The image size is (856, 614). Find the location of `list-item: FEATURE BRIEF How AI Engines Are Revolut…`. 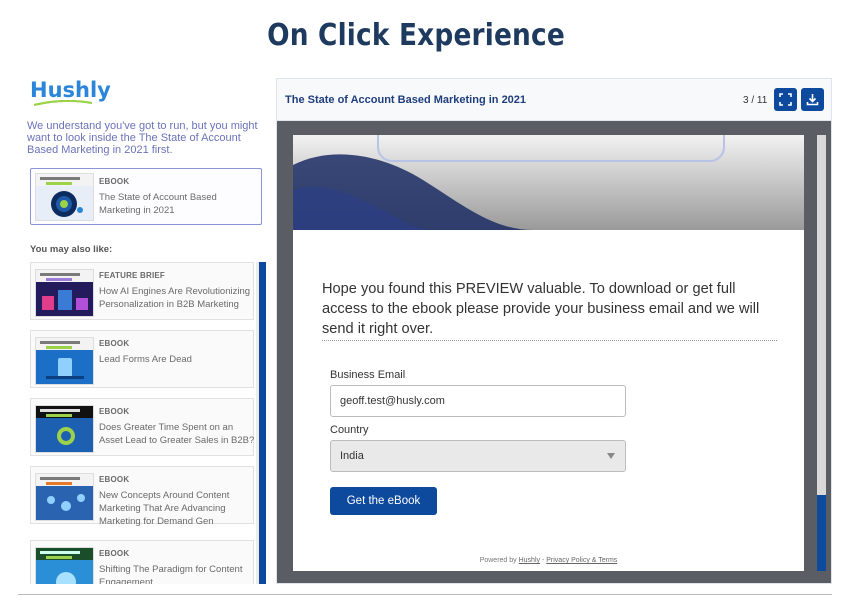

list-item: FEATURE BRIEF How AI Engines Are Revolut… is located at coordinates (142, 291).